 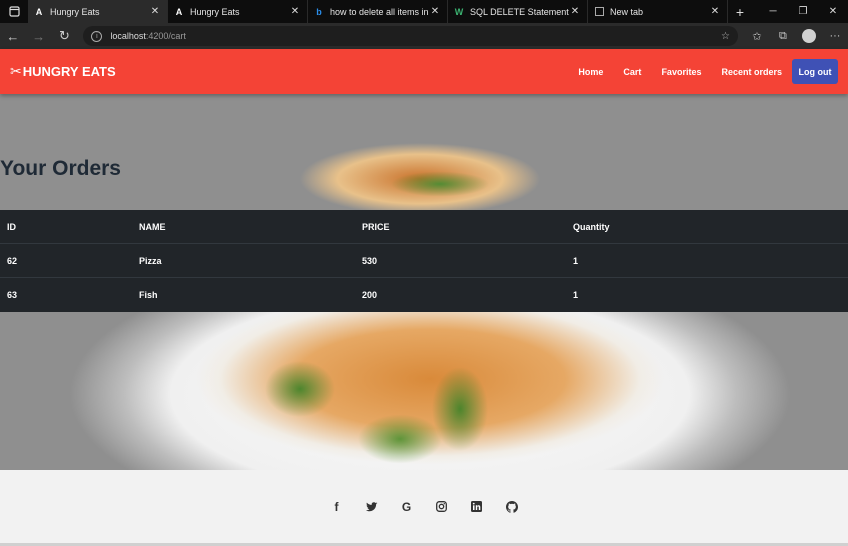 I want to click on favorites-icon: ✩, so click(x=757, y=36).